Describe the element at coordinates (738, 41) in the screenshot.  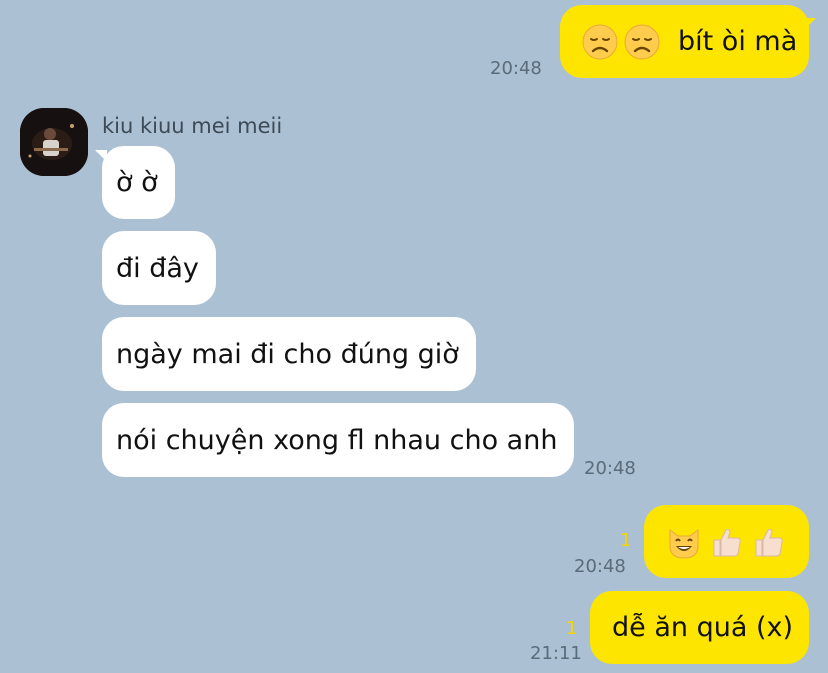
I see `message-text: bít òi mà` at that location.